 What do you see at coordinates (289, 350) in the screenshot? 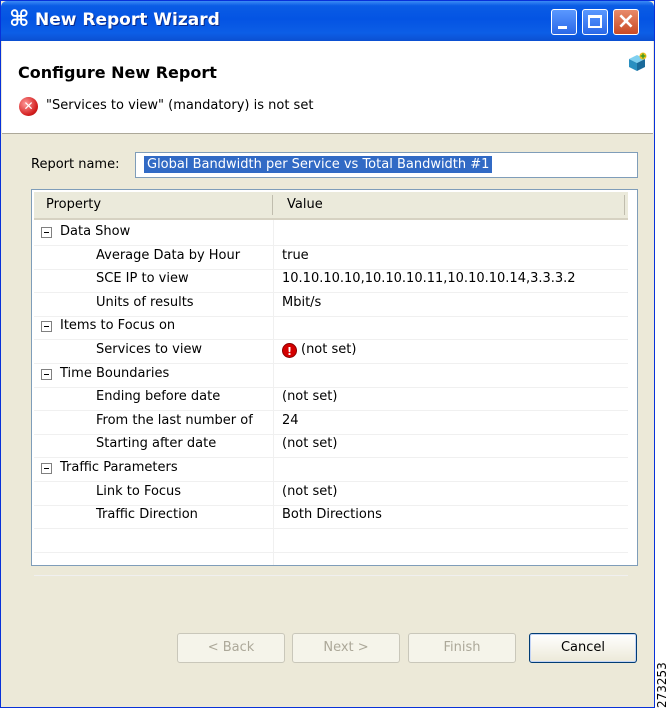
I see `error-icon: !` at bounding box center [289, 350].